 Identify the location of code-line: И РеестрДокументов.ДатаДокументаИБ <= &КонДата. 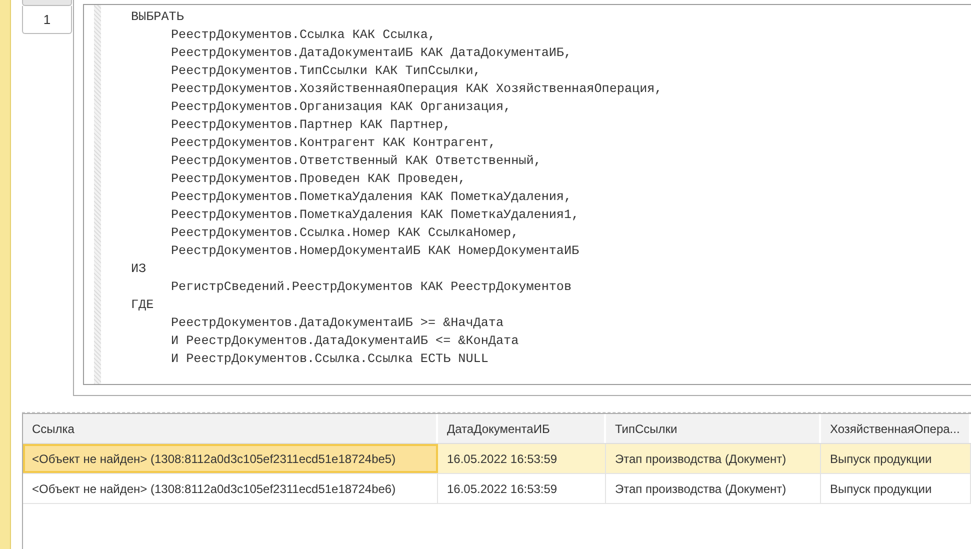
(345, 341).